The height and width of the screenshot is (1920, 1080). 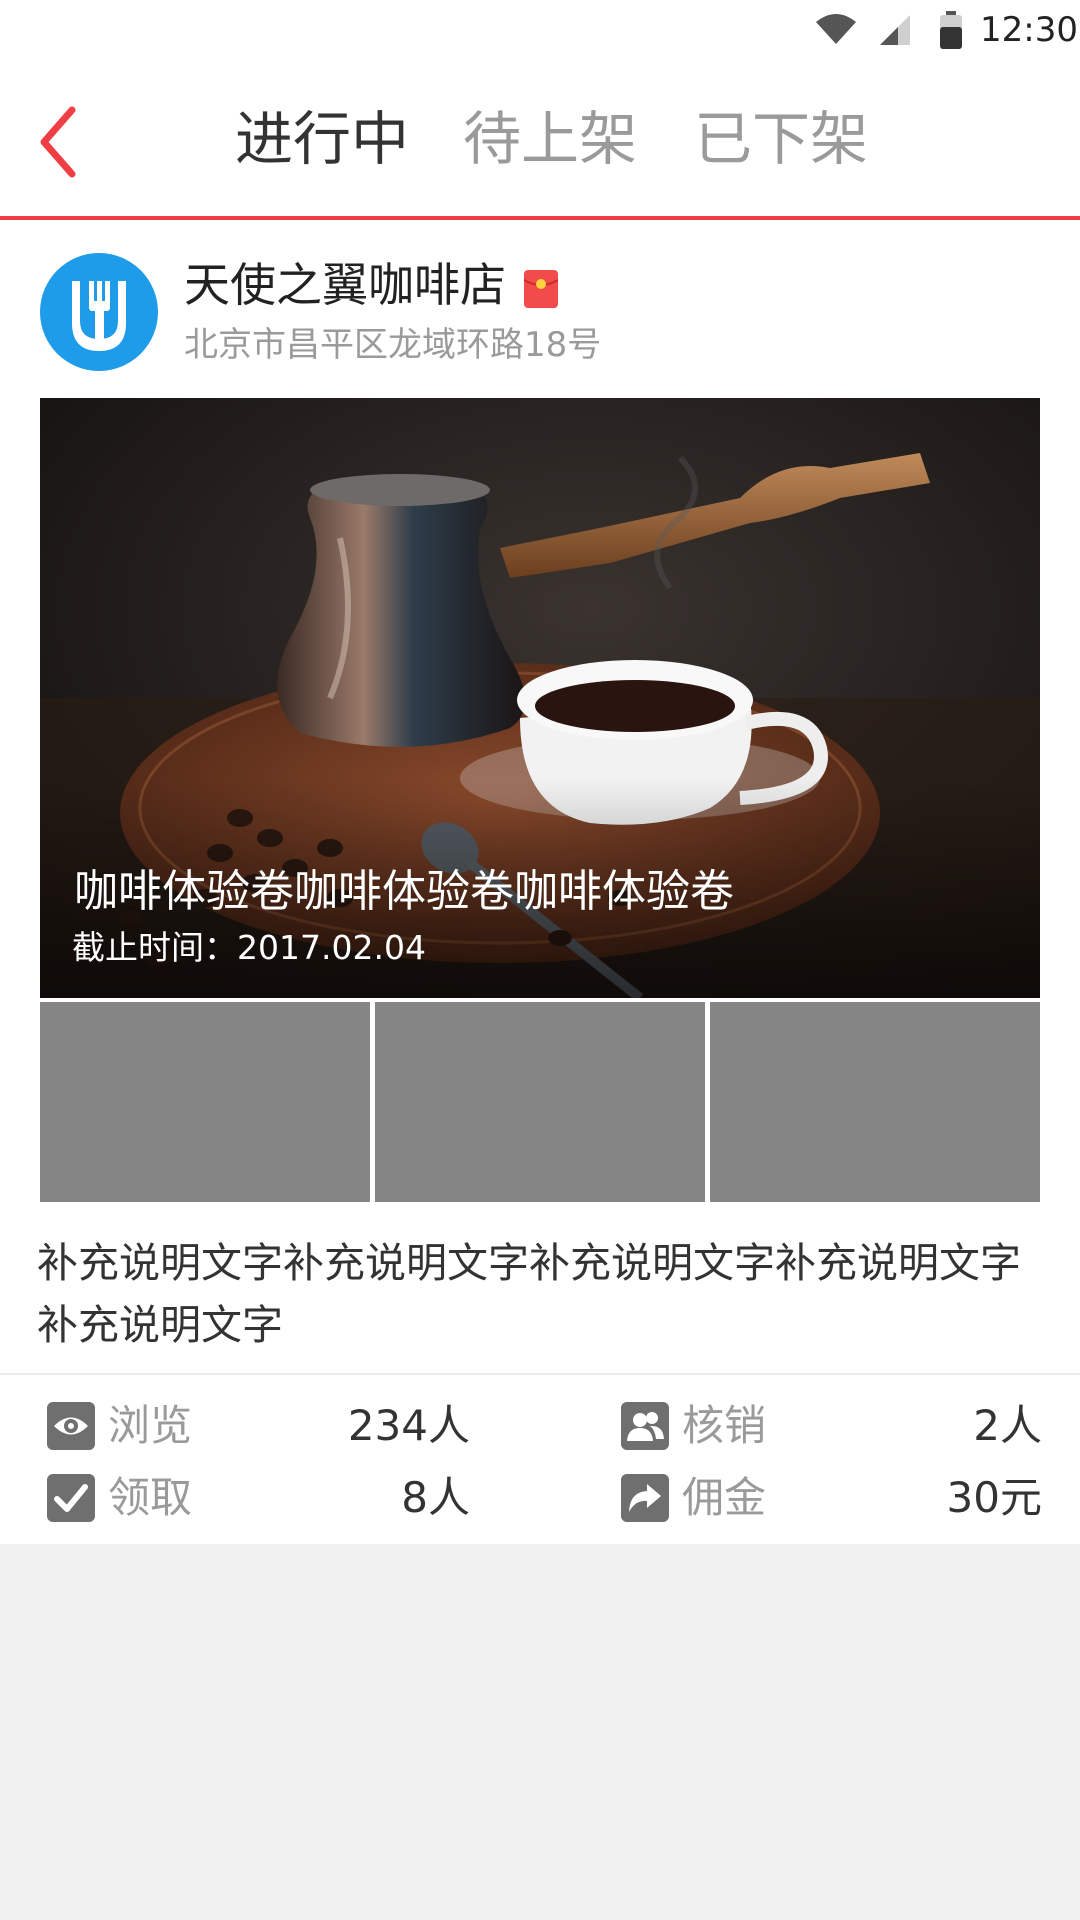 I want to click on stat-label: 领取, so click(x=150, y=1497).